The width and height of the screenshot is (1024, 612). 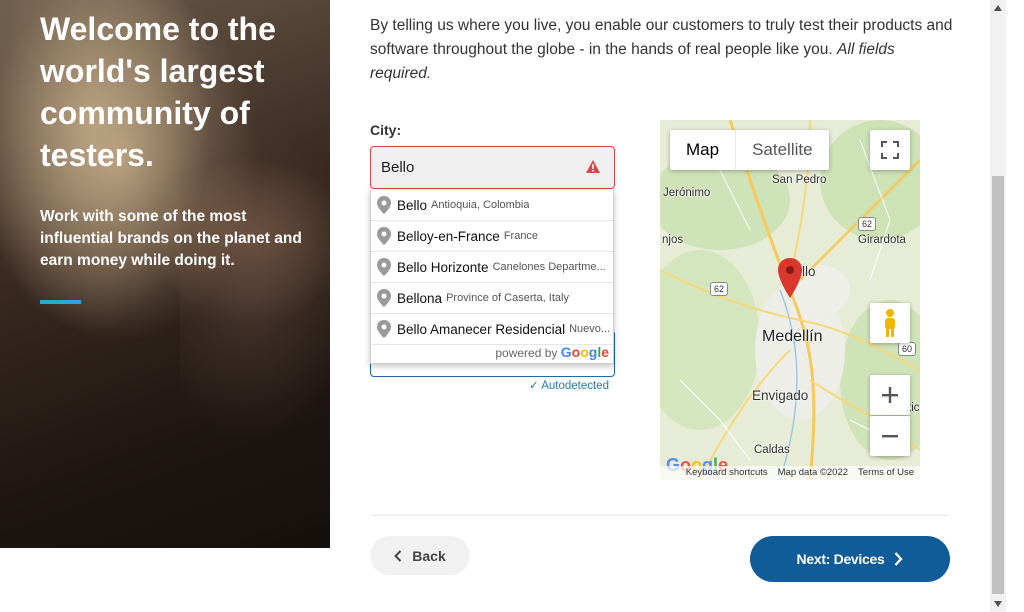 I want to click on autocomplete-item: Belloy-en-France France, so click(x=492, y=236).